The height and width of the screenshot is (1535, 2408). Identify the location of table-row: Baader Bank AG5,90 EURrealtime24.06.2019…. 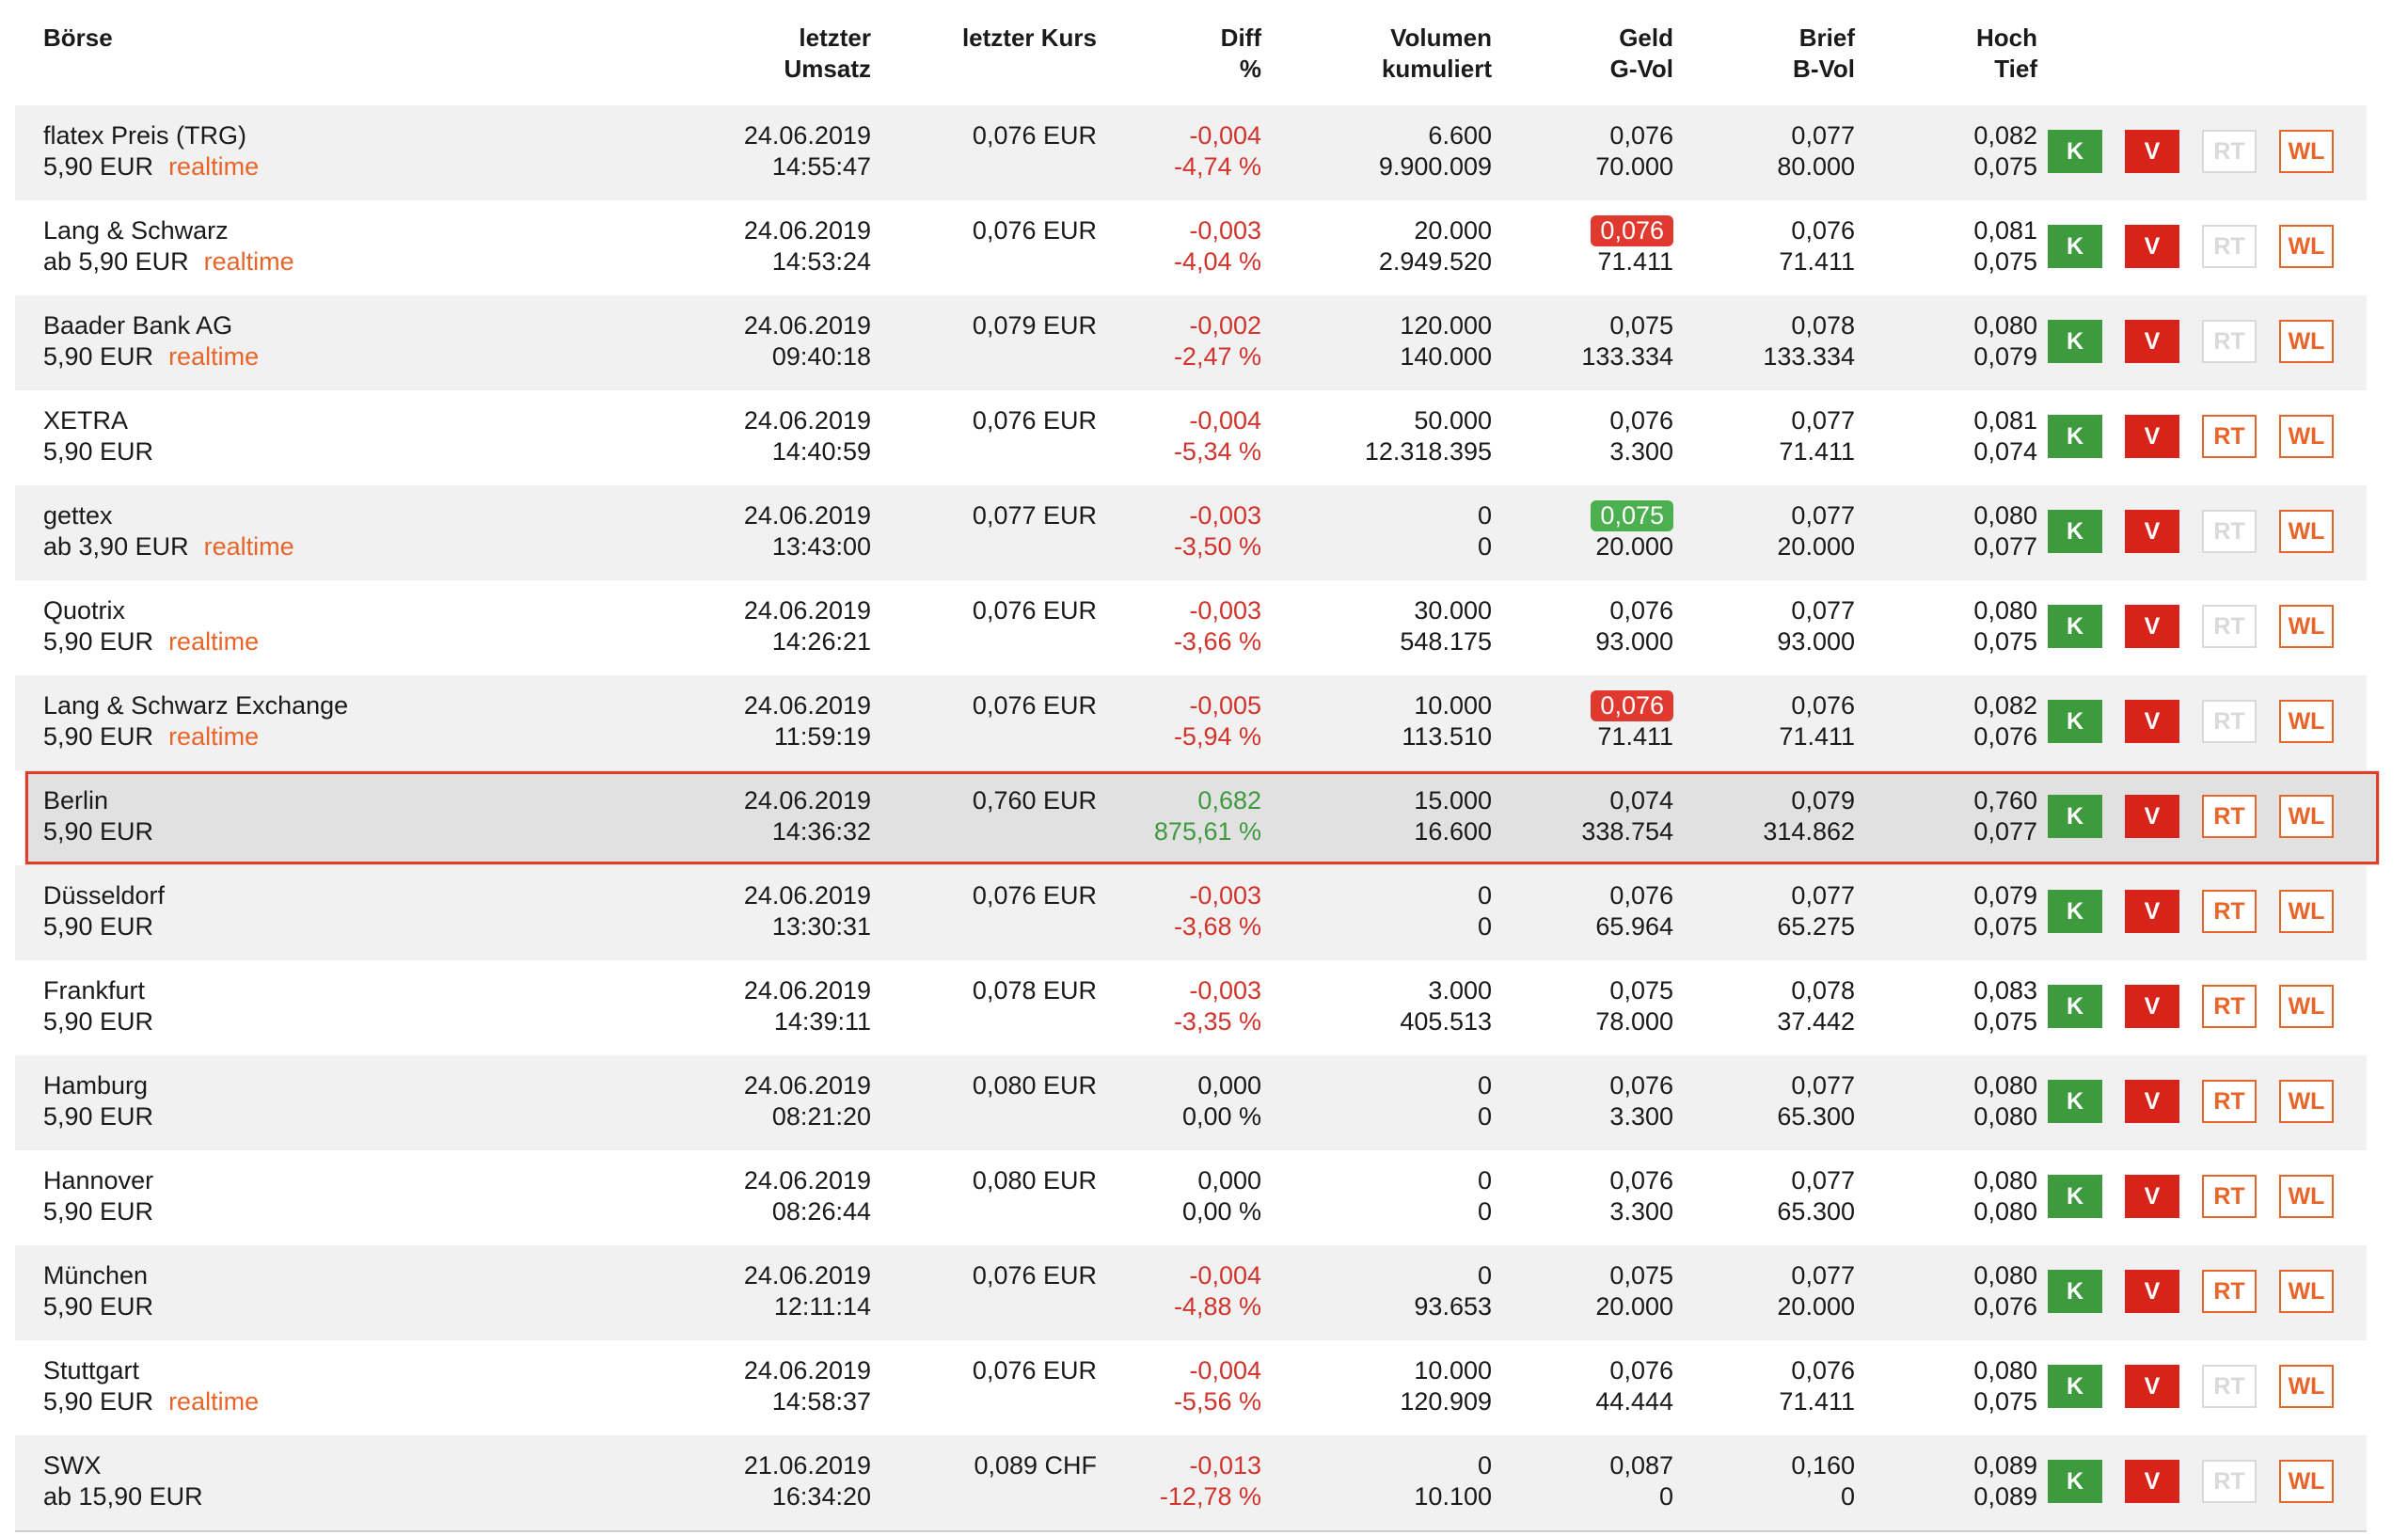
(1191, 342).